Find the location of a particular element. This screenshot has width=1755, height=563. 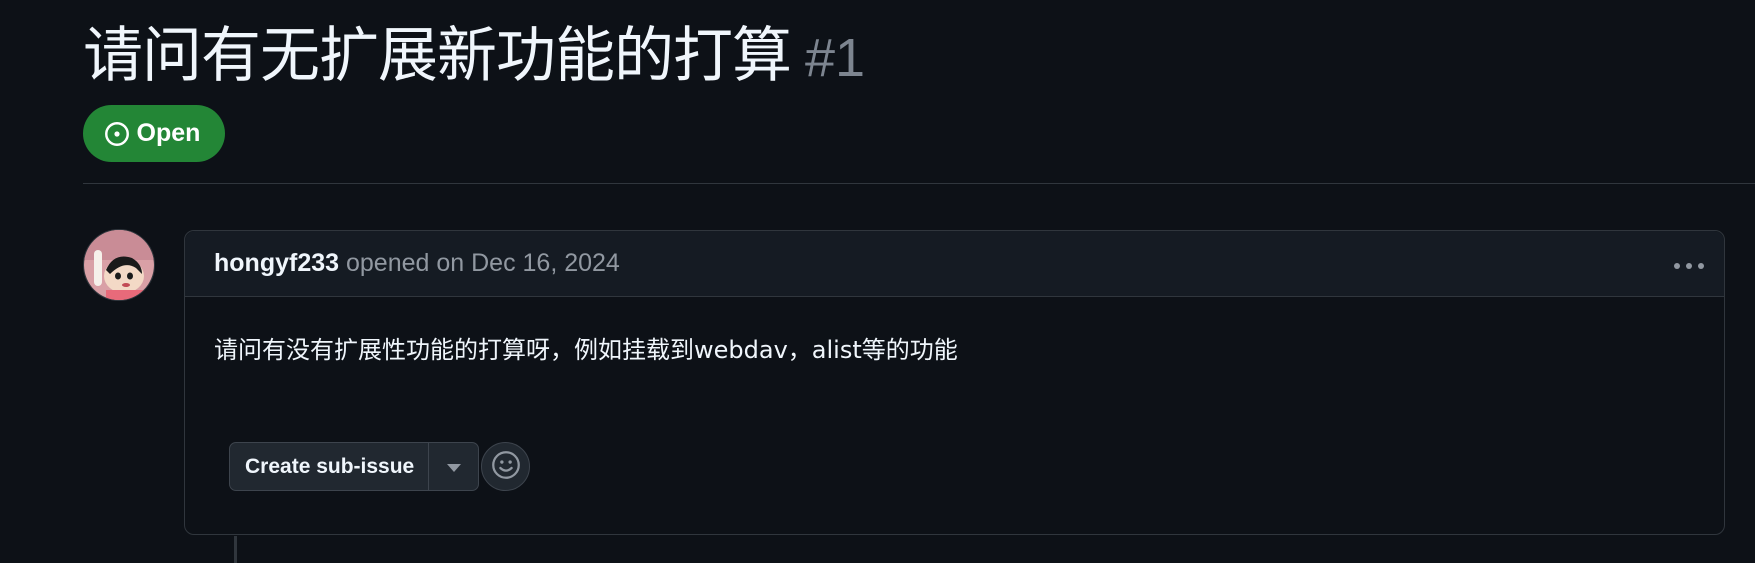

issue-title-row: 请问有无扩展新功能的打算 #1 is located at coordinates (474, 56).